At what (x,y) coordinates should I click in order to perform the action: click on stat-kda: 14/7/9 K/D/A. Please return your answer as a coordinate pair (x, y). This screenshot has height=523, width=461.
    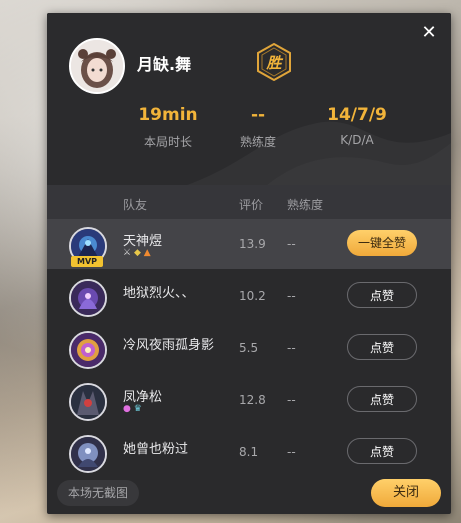
    Looking at the image, I should click on (357, 126).